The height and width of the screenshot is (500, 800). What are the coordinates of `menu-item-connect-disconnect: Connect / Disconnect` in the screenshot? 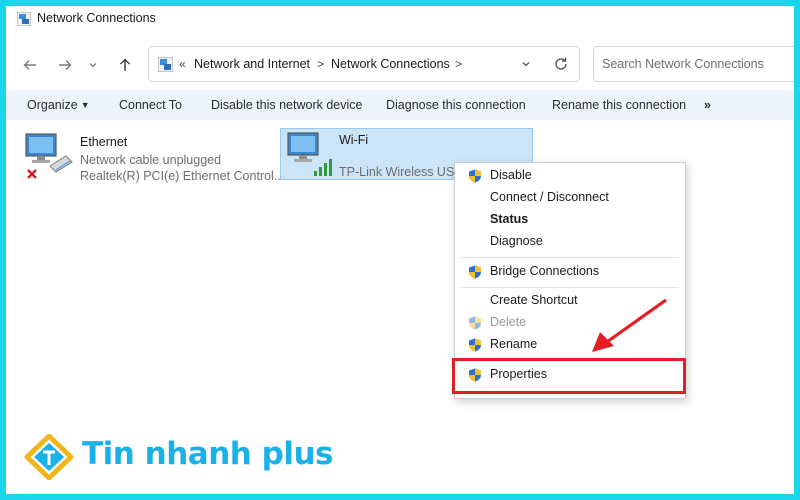 It's located at (570, 198).